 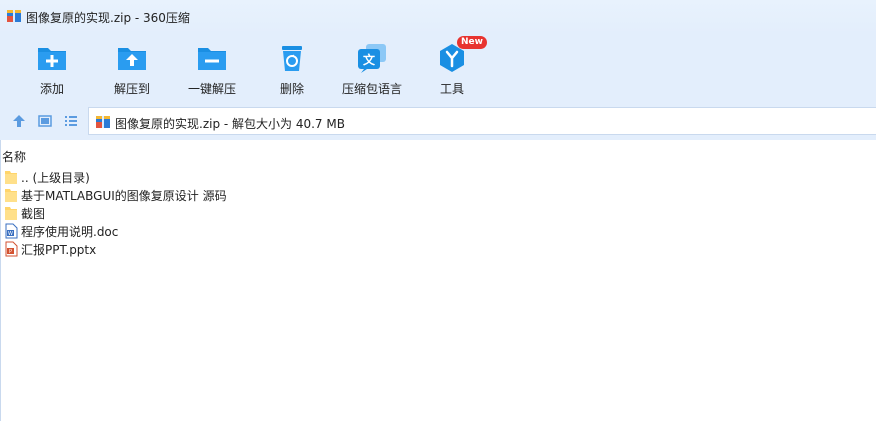 What do you see at coordinates (438, 177) in the screenshot?
I see `list-item: .. (上级目录)` at bounding box center [438, 177].